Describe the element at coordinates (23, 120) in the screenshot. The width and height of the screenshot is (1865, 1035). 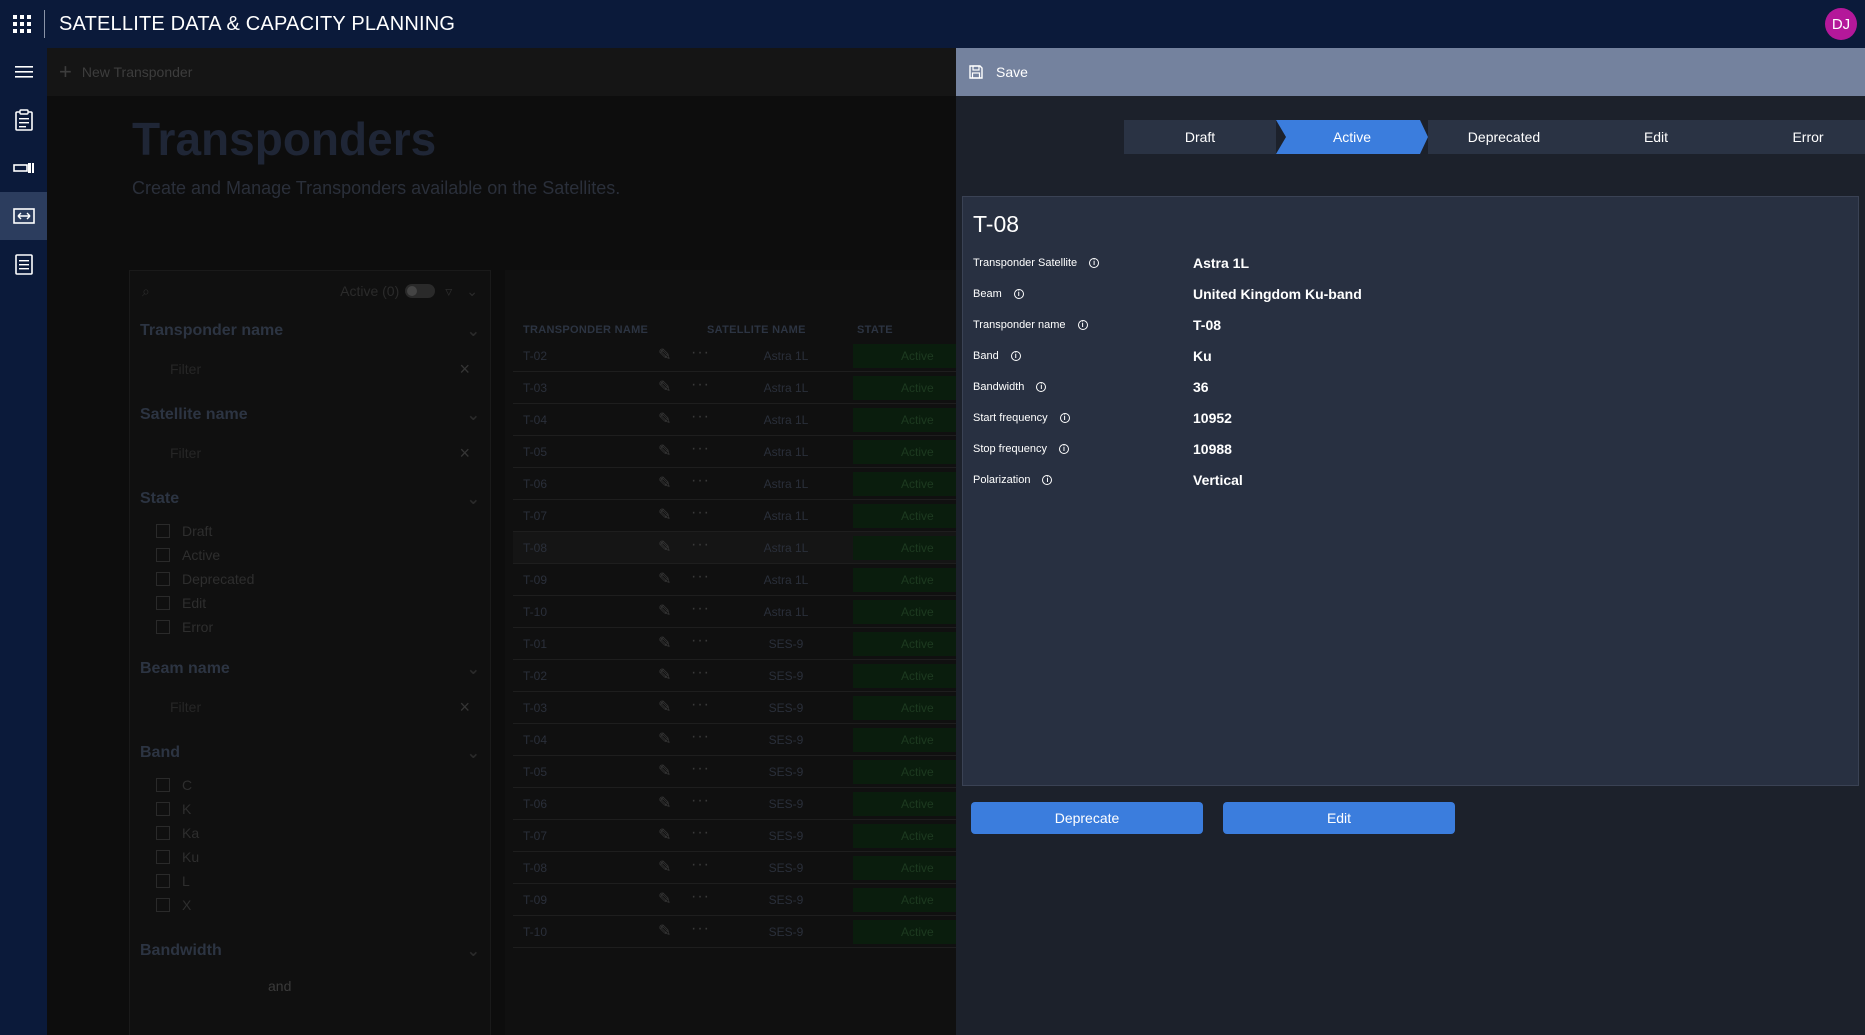
I see `clipboard-icon` at that location.